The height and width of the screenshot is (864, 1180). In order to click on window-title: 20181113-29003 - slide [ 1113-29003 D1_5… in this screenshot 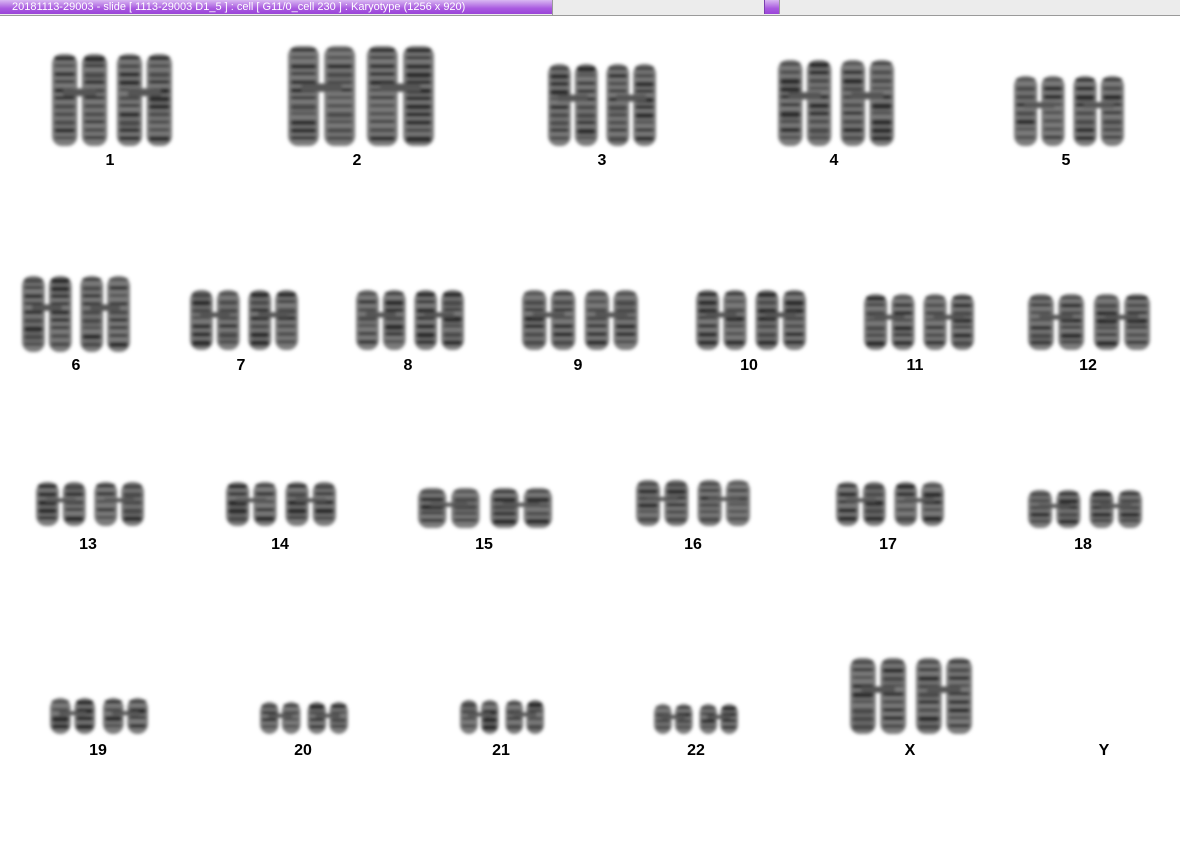, I will do `click(276, 7)`.